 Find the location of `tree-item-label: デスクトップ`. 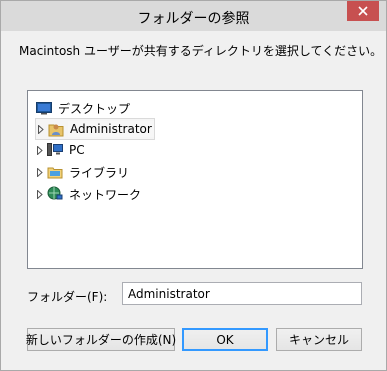

tree-item-label: デスクトップ is located at coordinates (94, 108).